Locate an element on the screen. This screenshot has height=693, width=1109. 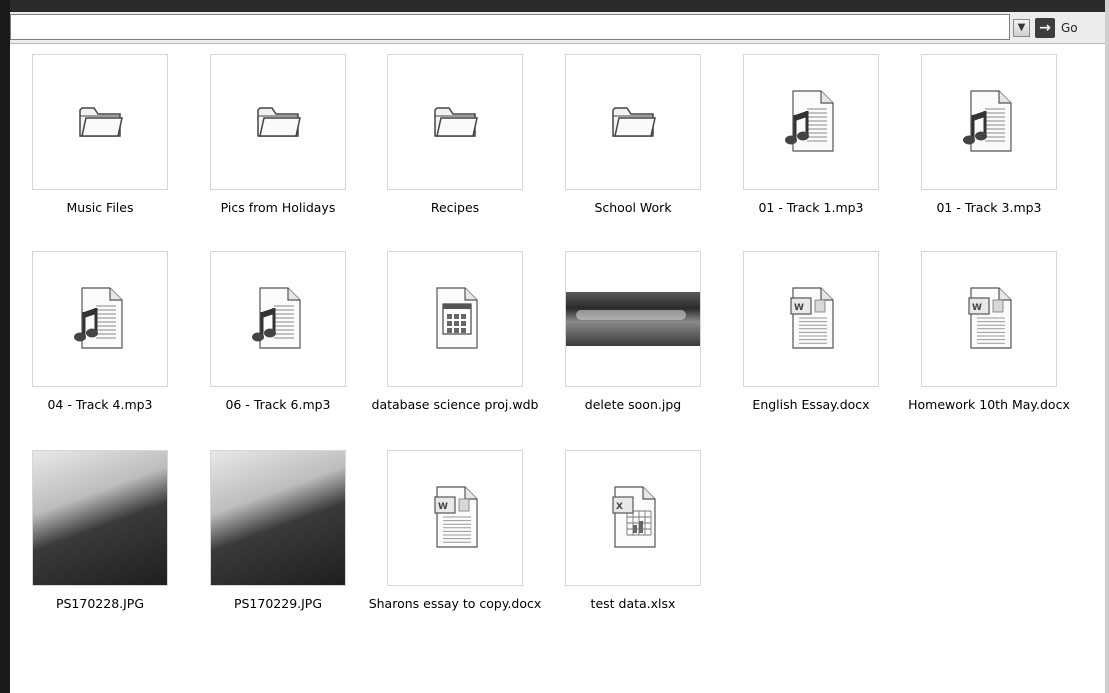
file-name-label: Pics from Holidays is located at coordinates (278, 207).